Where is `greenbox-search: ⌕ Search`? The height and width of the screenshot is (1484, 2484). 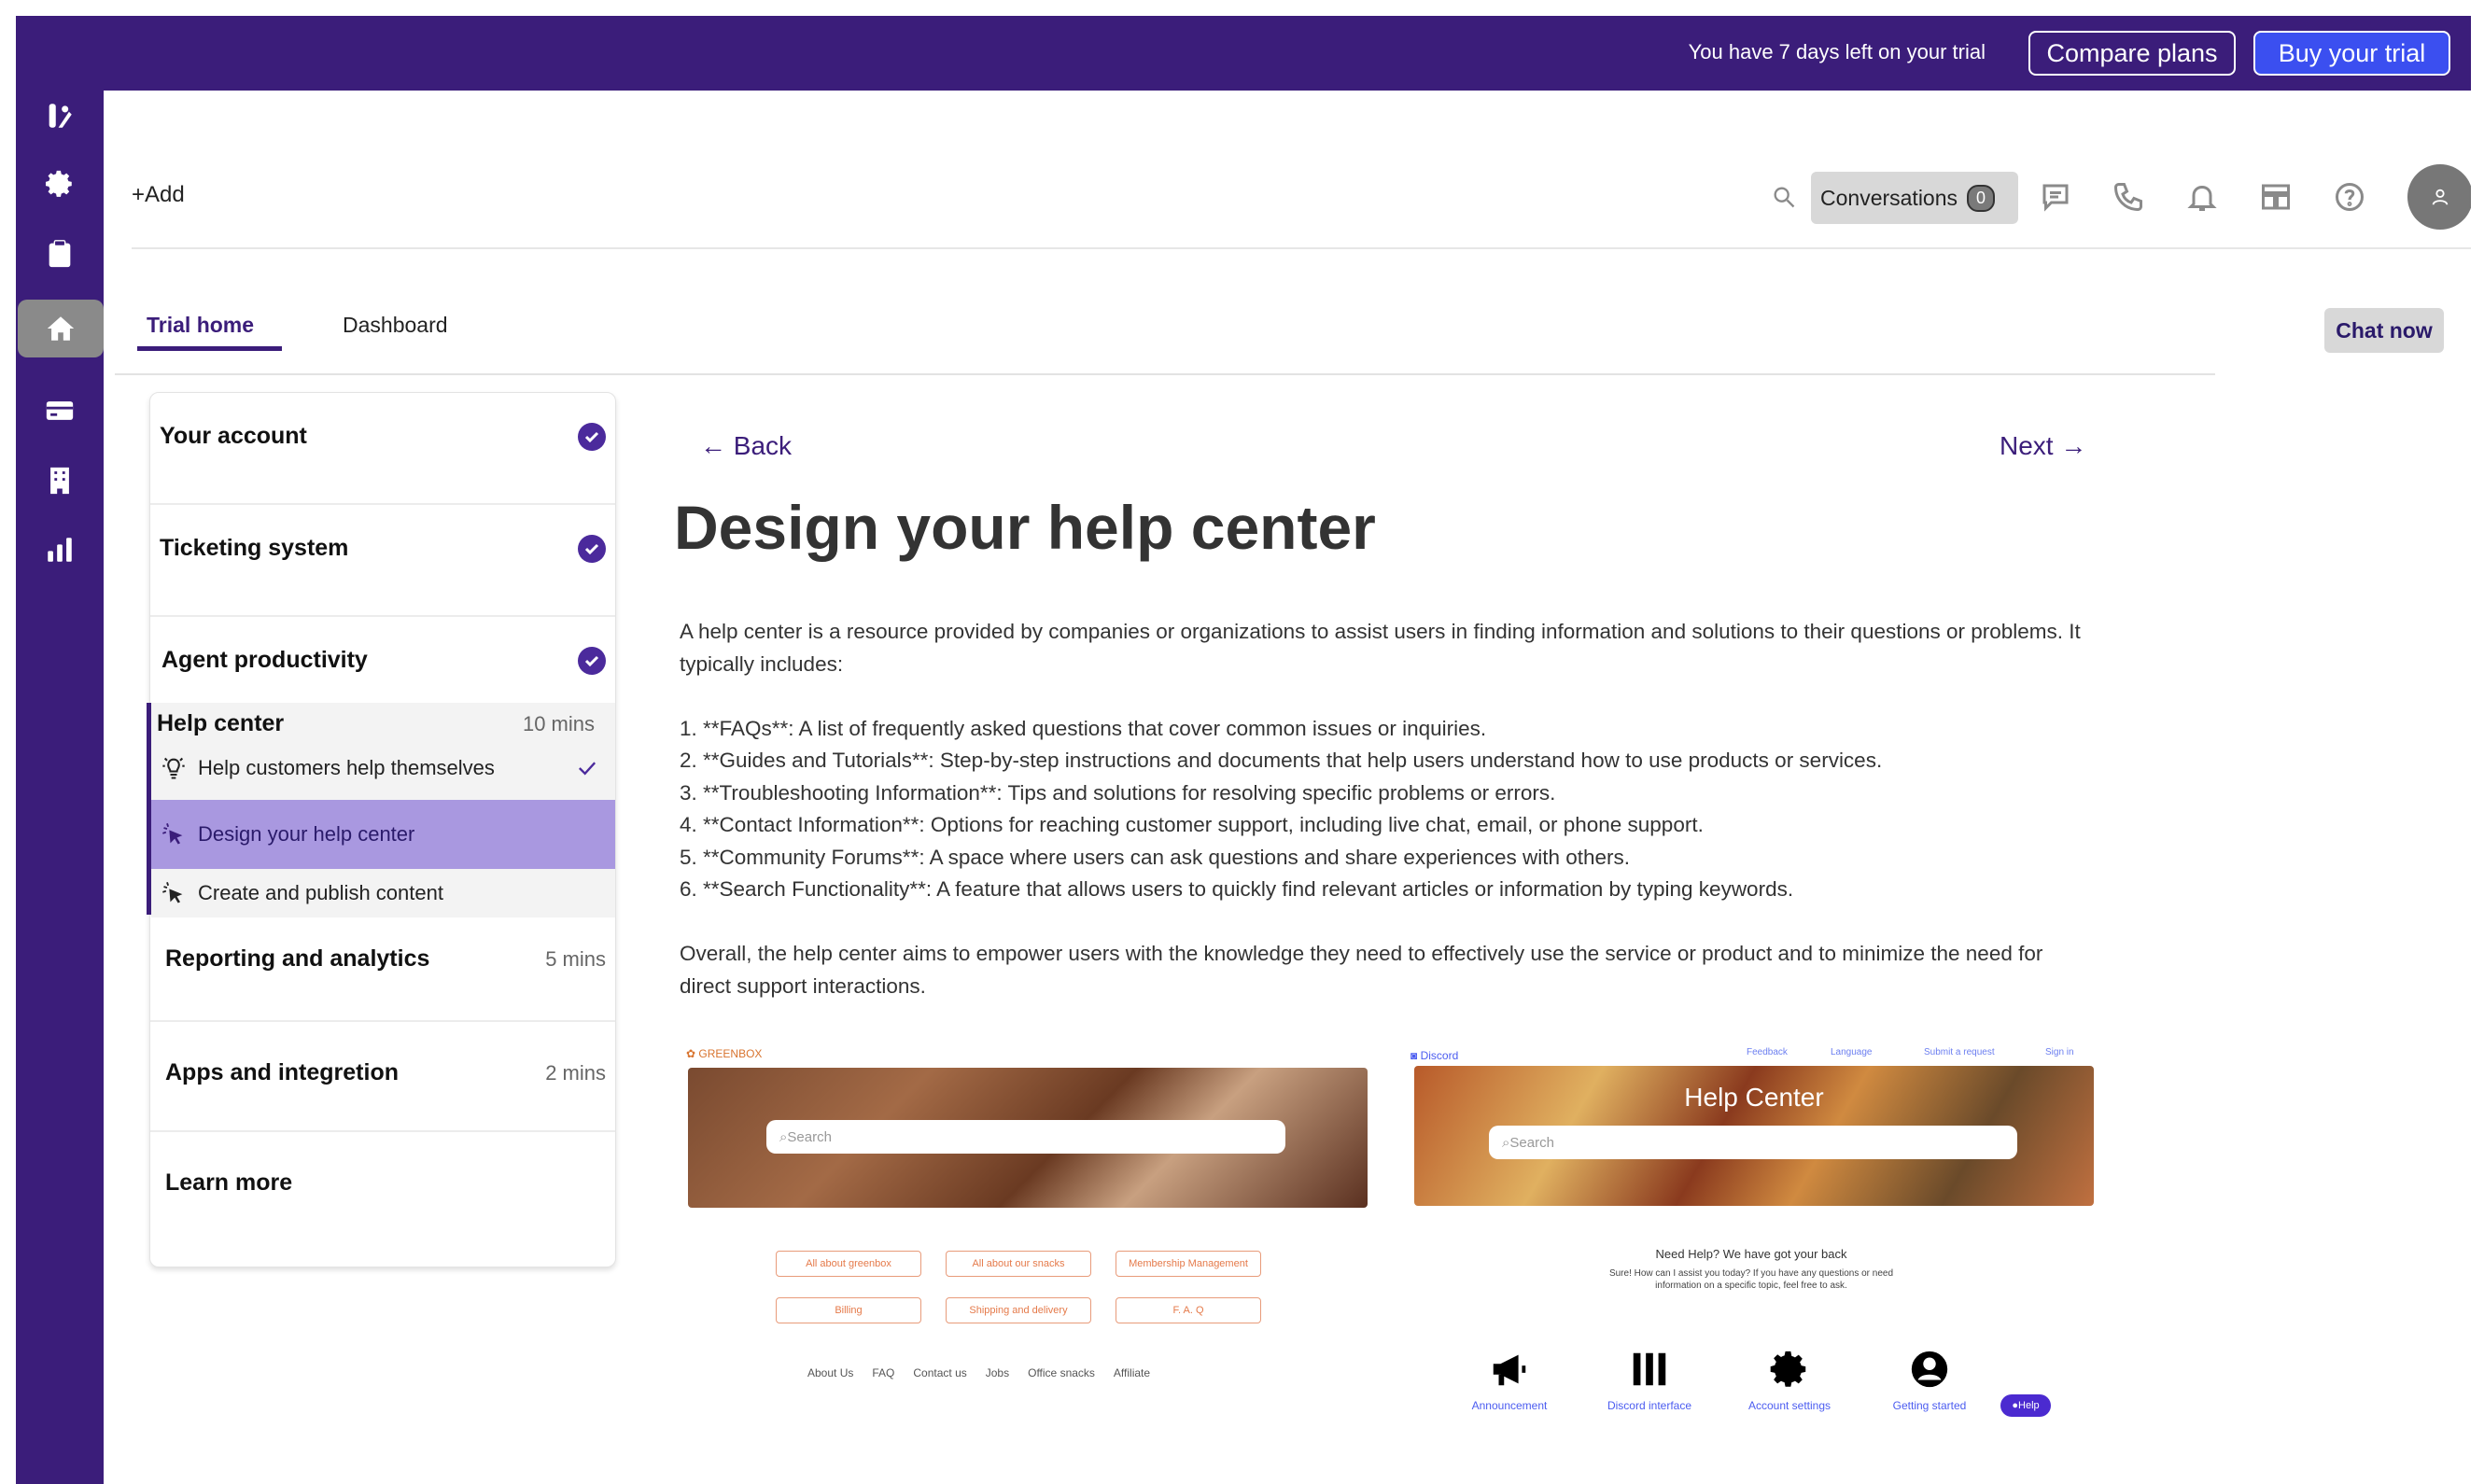
greenbox-search: ⌕ Search is located at coordinates (1025, 1137).